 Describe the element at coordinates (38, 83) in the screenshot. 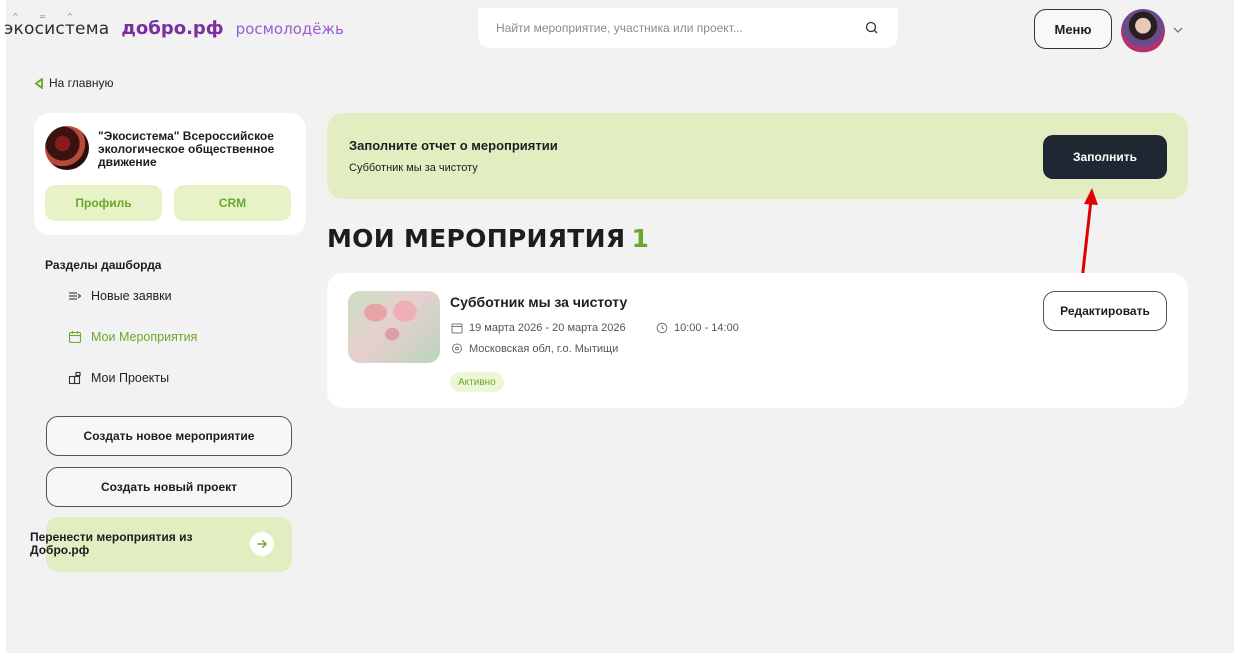

I see `back-arrow-icon` at that location.